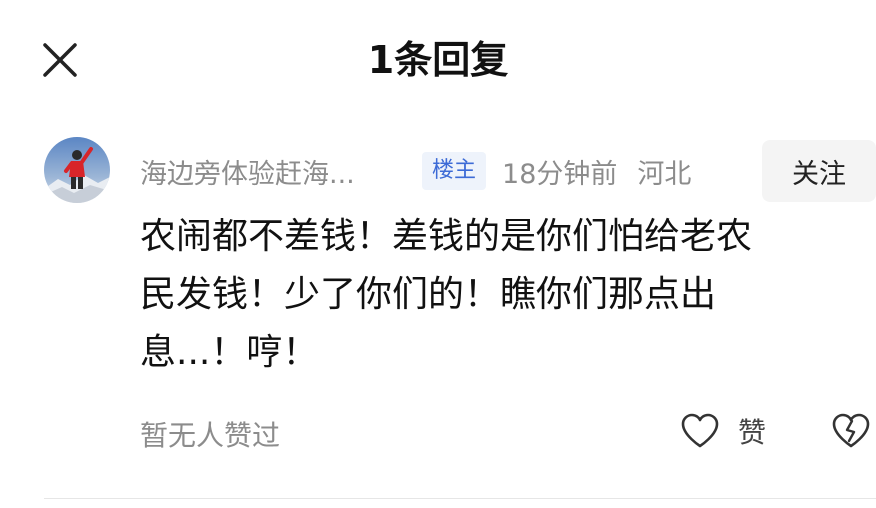 This screenshot has height=508, width=876. I want to click on page-title: 1条回复, so click(438, 60).